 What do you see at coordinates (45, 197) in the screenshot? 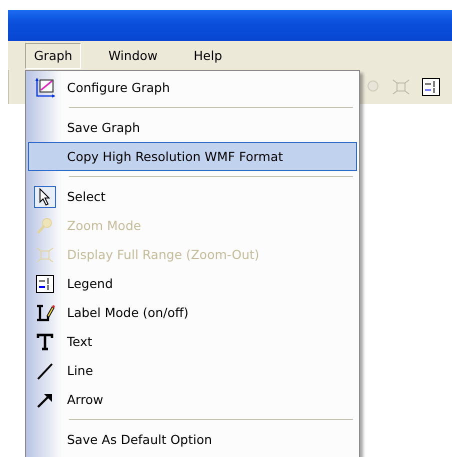
I see `pointer-icon` at bounding box center [45, 197].